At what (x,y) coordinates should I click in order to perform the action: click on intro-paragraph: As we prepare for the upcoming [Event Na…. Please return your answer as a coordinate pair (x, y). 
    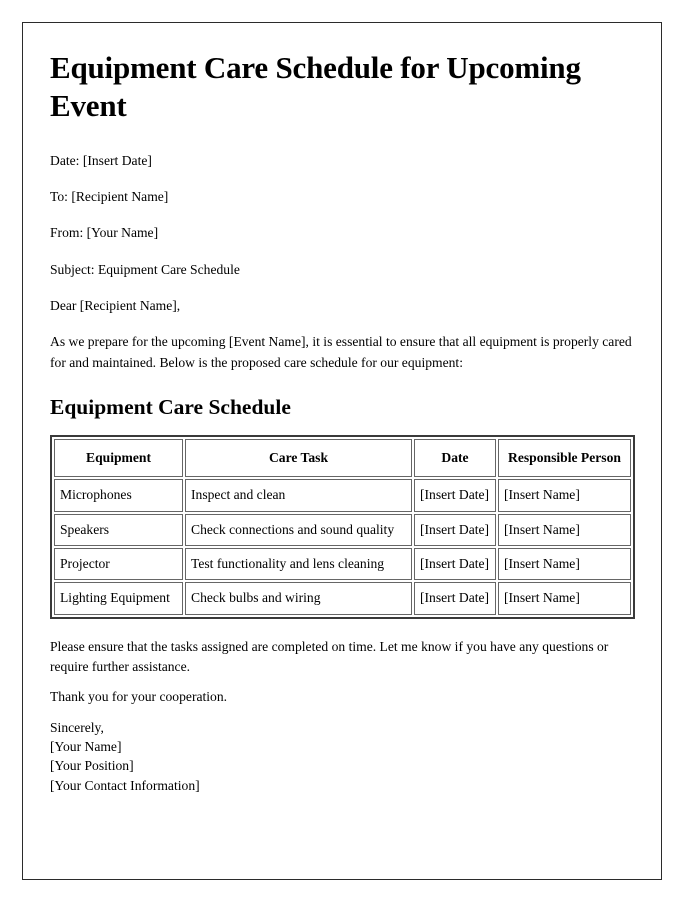
    Looking at the image, I should click on (341, 352).